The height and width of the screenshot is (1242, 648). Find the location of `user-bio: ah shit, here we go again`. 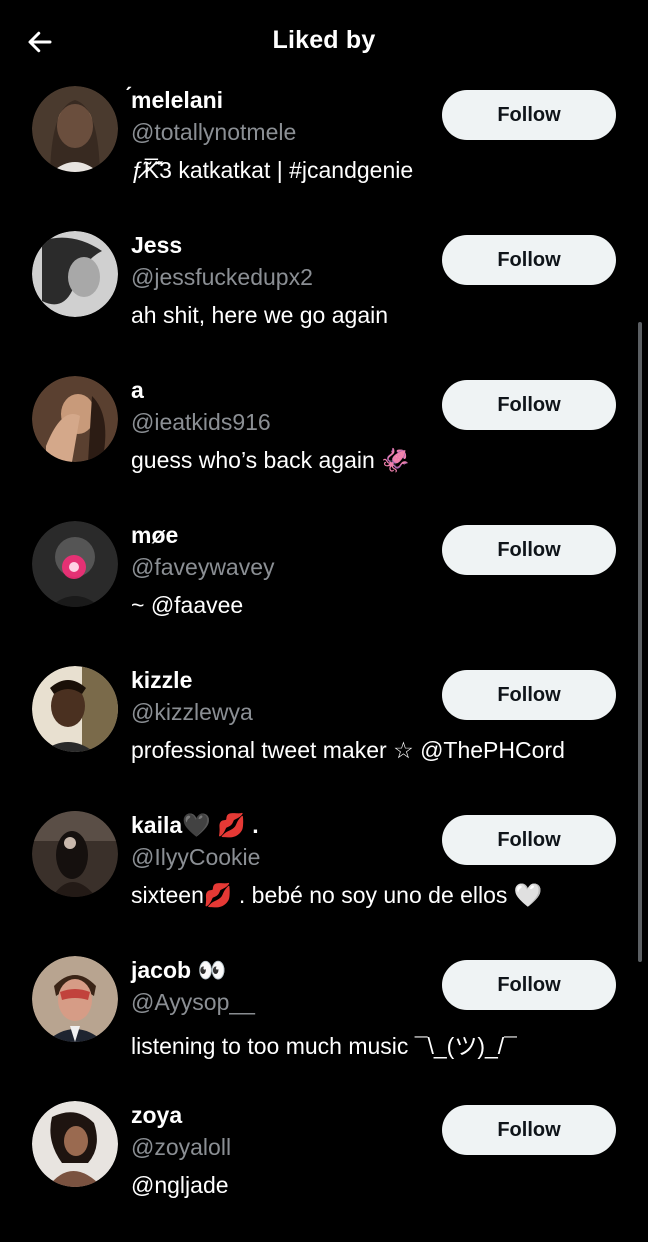

user-bio: ah shit, here we go again is located at coordinates (260, 315).